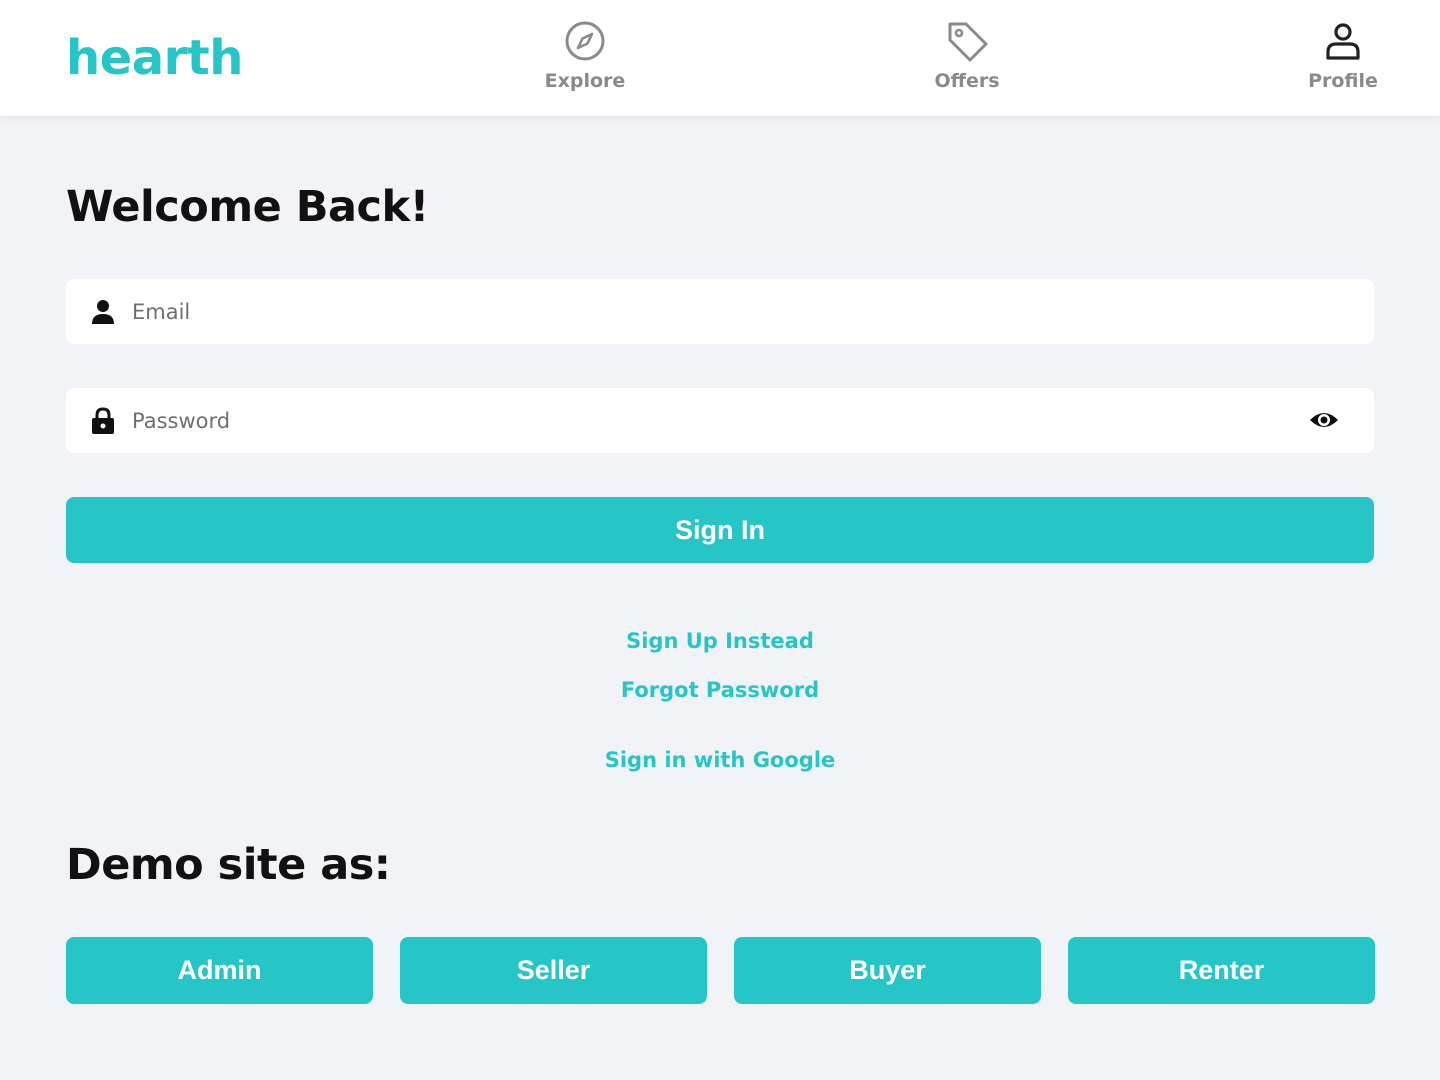 This screenshot has height=1080, width=1440. I want to click on demo-section-title: Demo site as:, so click(228, 865).